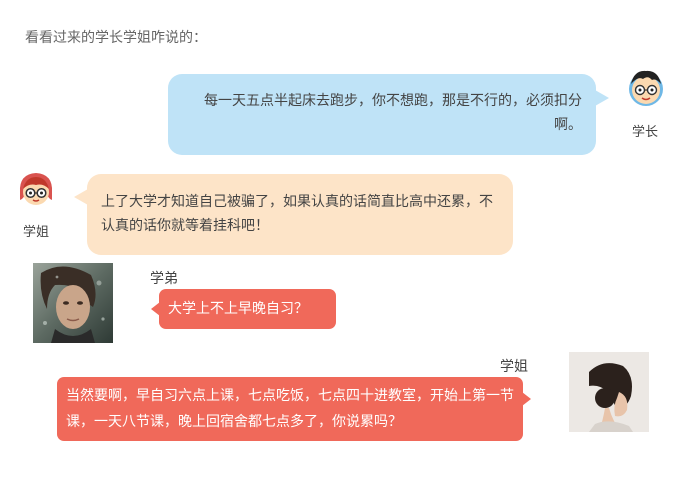  Describe the element at coordinates (116, 38) in the screenshot. I see `intro-text: 看看过来的学长学姐咋说的：` at that location.